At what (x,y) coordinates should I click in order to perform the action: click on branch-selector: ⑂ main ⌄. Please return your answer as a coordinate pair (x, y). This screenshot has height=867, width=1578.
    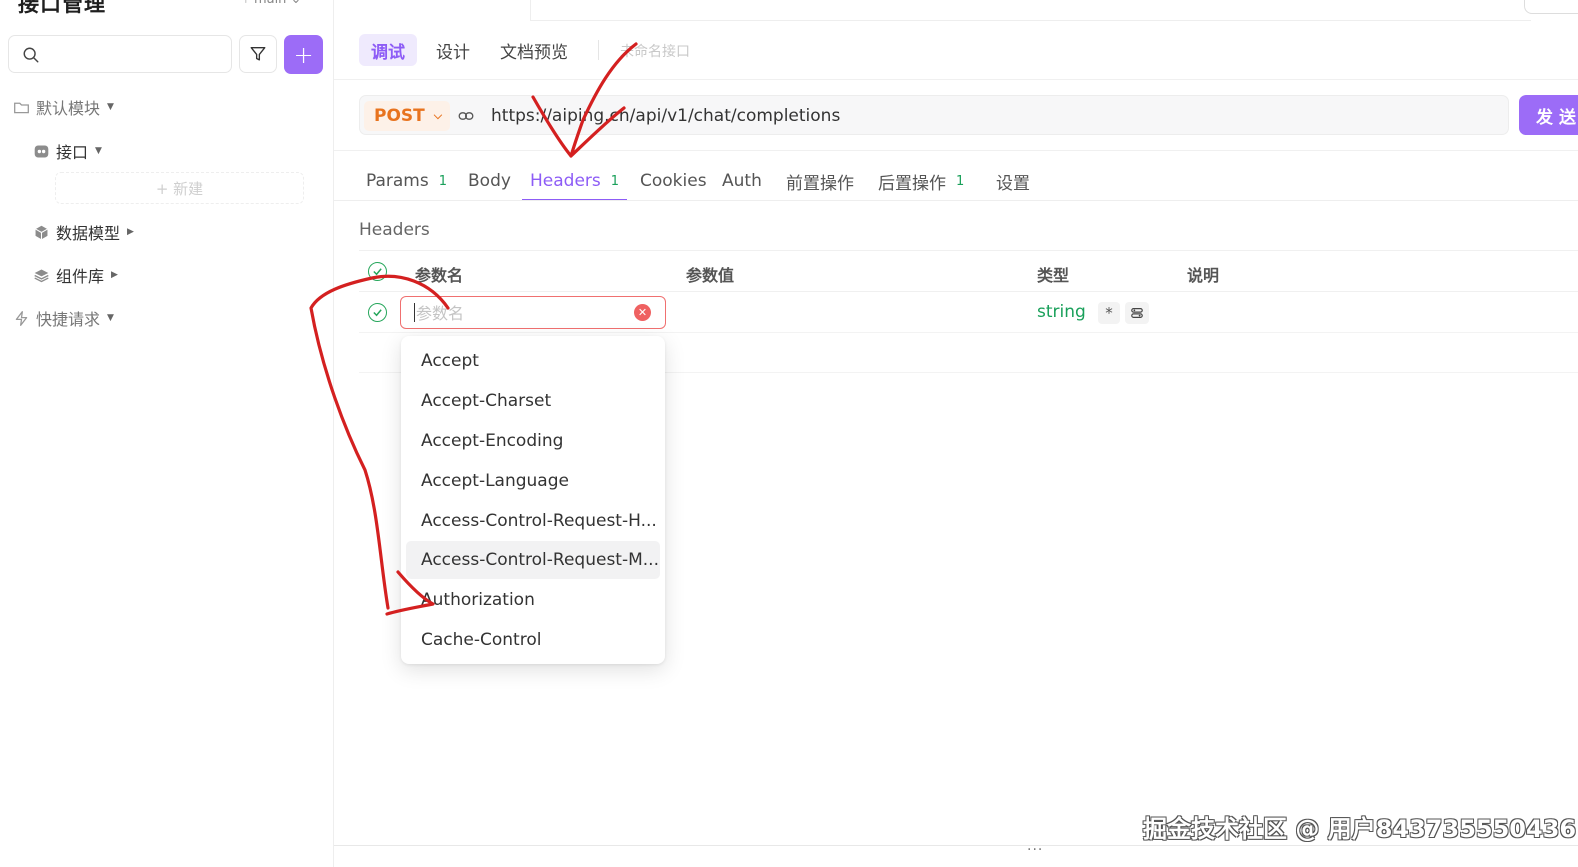
    Looking at the image, I should click on (271, 3).